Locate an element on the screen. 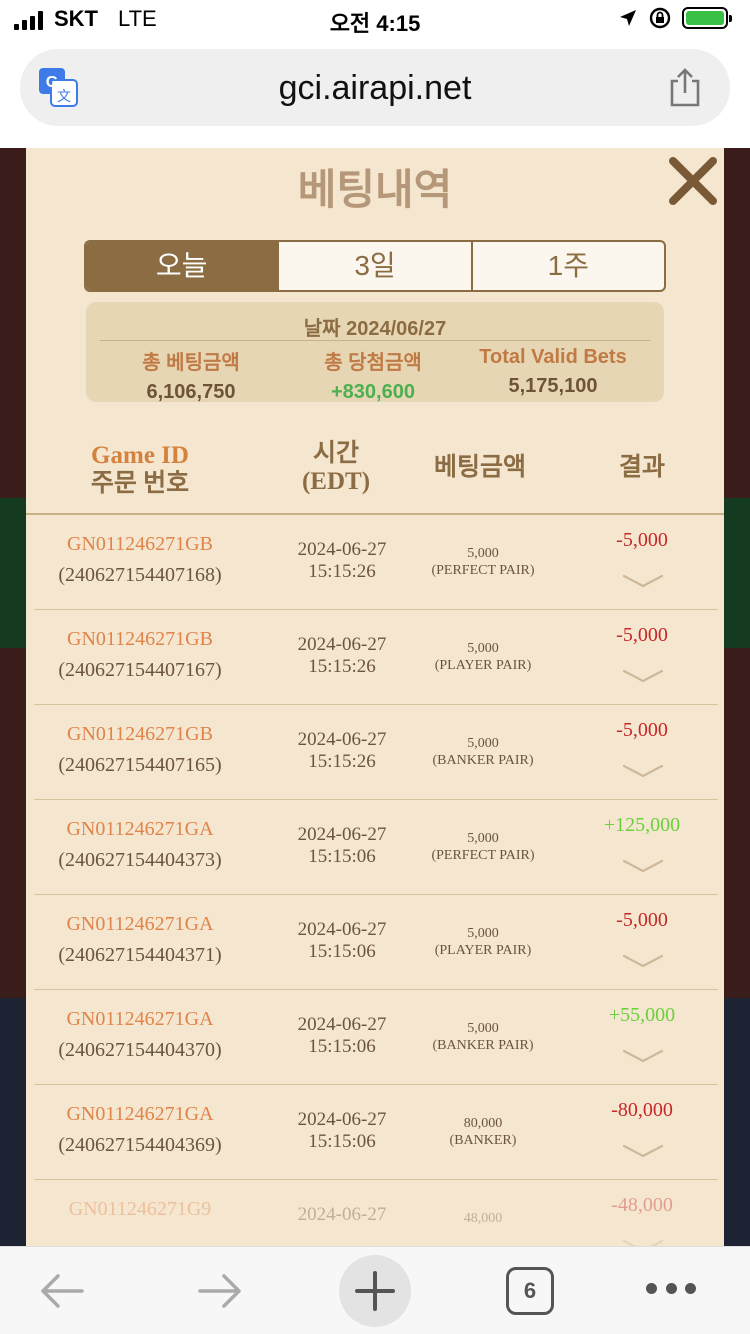  column-game-id: Game ID 주문 번호 is located at coordinates (140, 470).